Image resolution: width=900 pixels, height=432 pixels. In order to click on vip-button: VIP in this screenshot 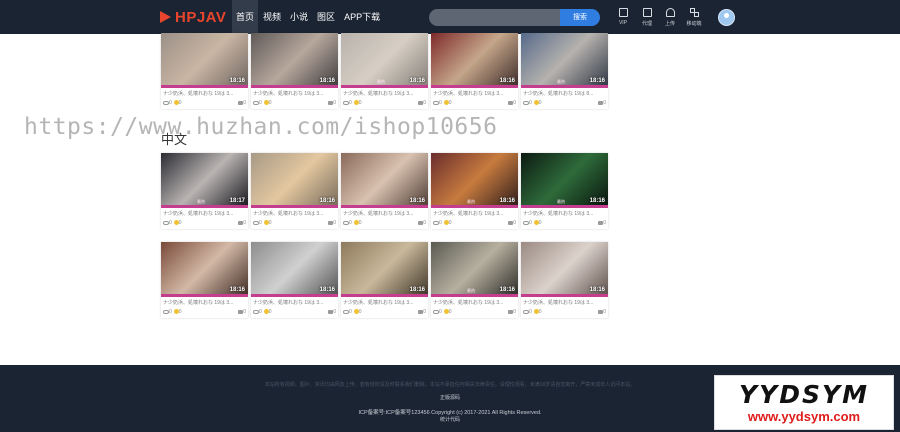, I will do `click(623, 17)`.